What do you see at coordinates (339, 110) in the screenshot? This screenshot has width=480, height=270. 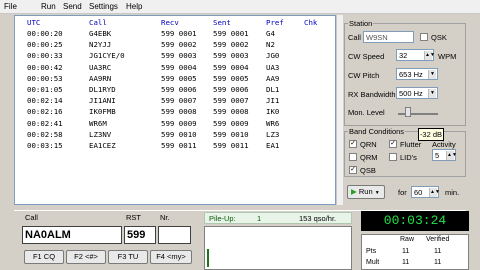 I see `log-scrollbar` at bounding box center [339, 110].